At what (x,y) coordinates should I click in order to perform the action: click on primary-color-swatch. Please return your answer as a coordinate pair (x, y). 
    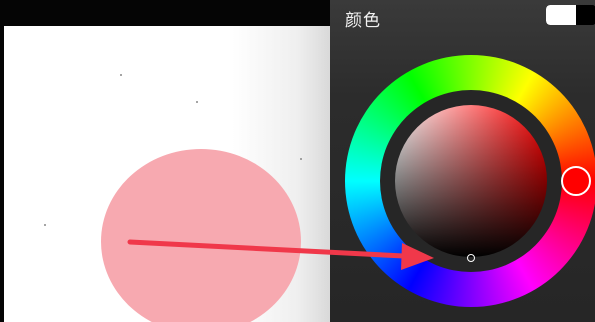
    Looking at the image, I should click on (561, 15).